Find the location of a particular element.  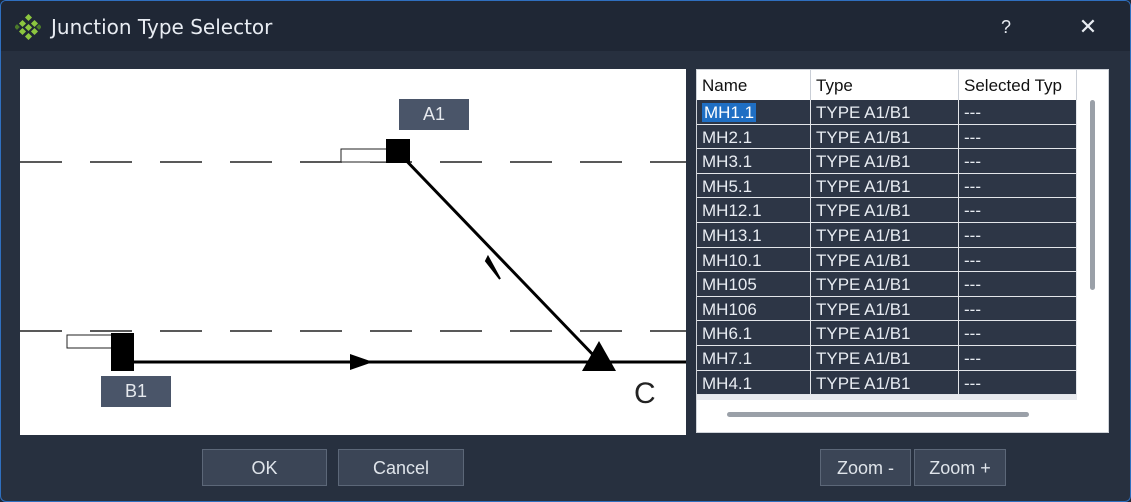

column-header-selected-type: Selected Typ is located at coordinates (1018, 85).